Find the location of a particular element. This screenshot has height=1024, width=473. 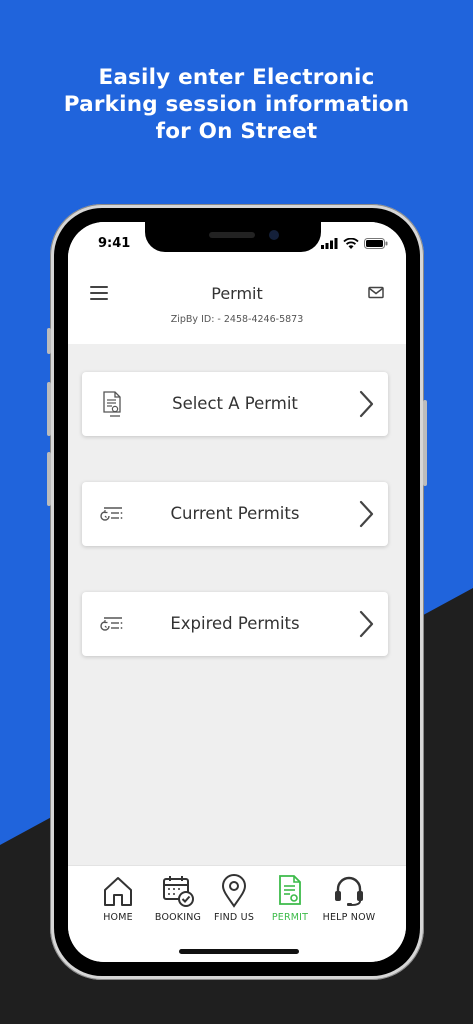

mute-switch is located at coordinates (49, 341).